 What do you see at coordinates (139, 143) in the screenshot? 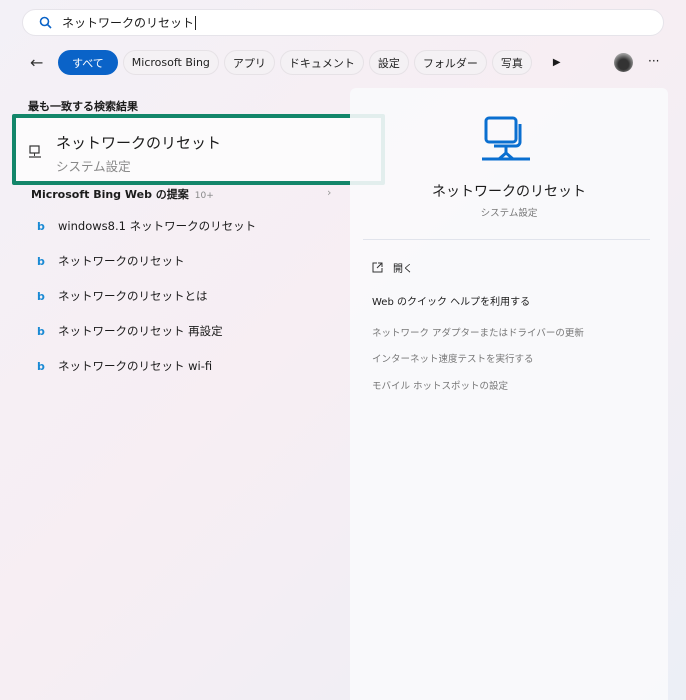
I see `best-match-title: ネットワークのリセット` at bounding box center [139, 143].